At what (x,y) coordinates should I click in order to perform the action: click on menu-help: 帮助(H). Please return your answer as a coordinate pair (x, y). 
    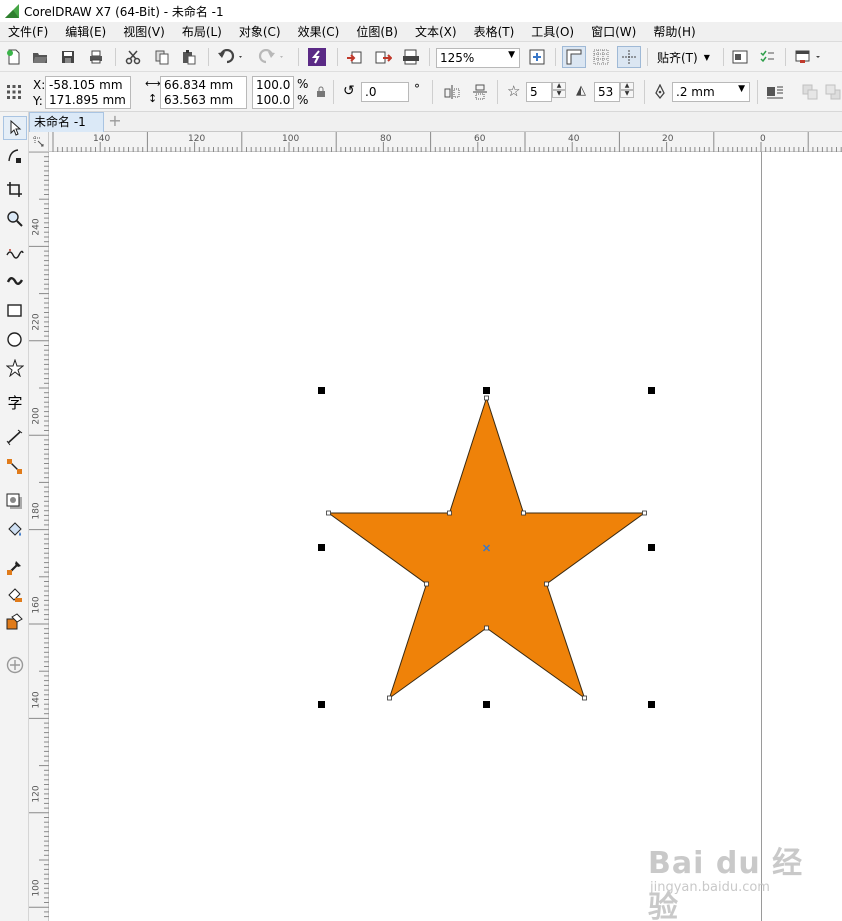
    Looking at the image, I should click on (674, 32).